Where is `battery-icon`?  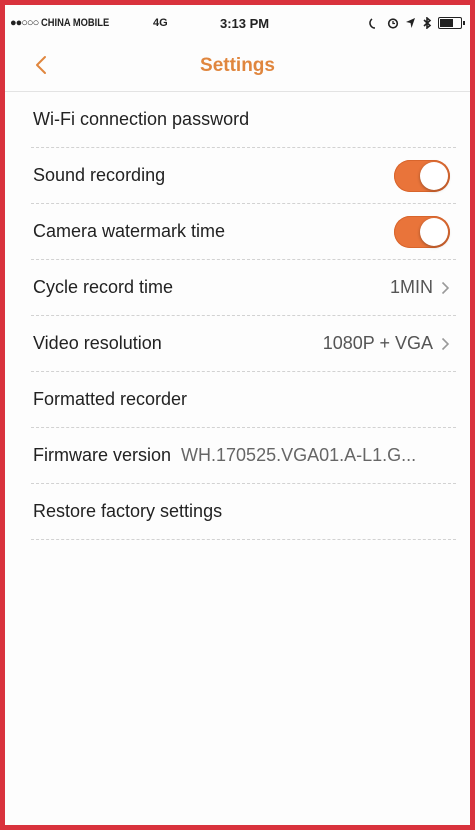
battery-icon is located at coordinates (451, 23).